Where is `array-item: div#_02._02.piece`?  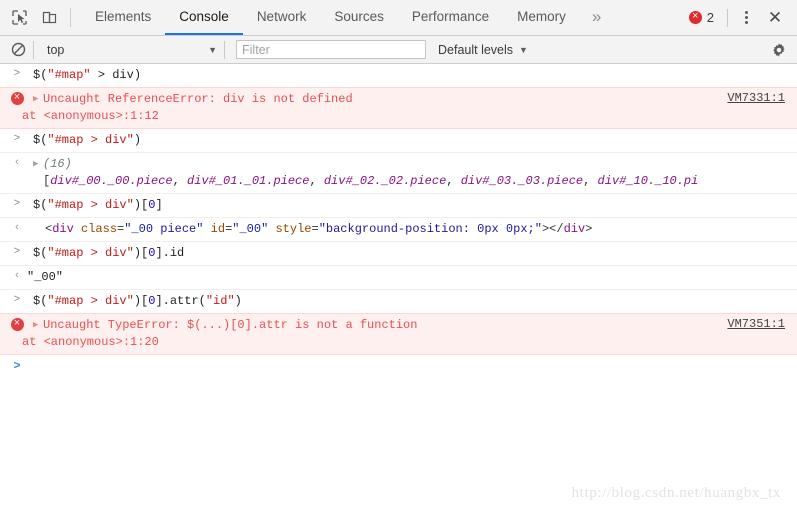 array-item: div#_02._02.piece is located at coordinates (385, 181).